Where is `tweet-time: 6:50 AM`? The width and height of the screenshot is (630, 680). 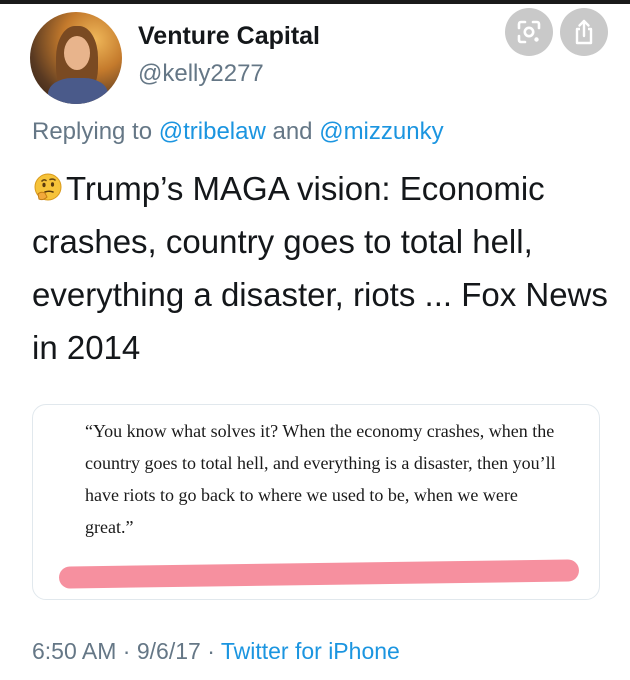
tweet-time: 6:50 AM is located at coordinates (74, 651).